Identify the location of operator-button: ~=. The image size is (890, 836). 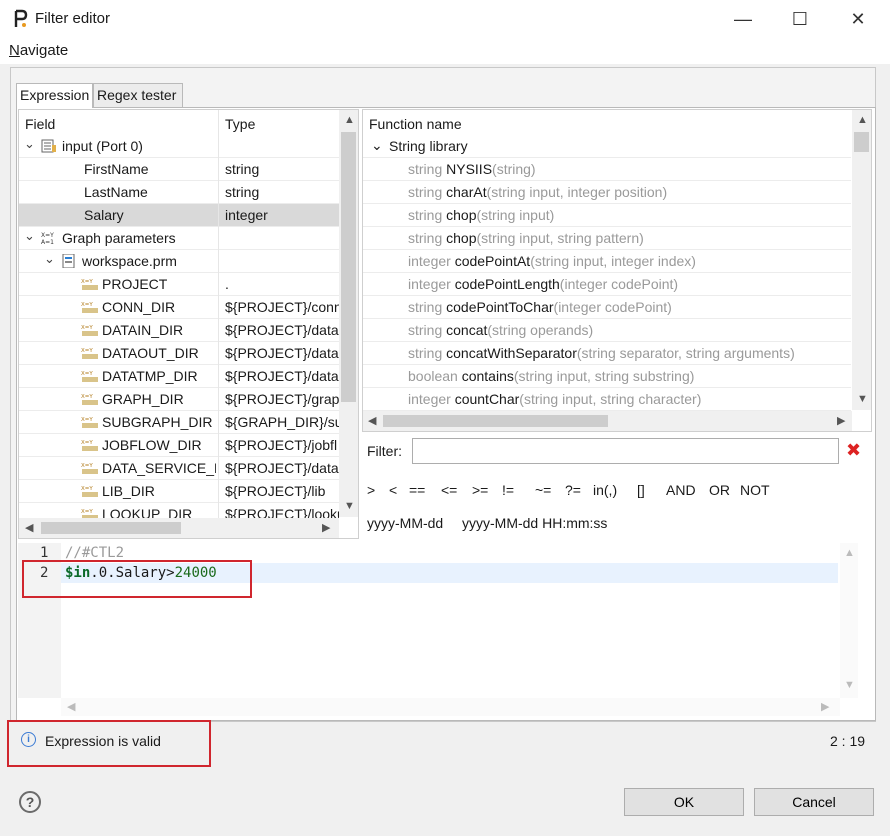
(543, 490).